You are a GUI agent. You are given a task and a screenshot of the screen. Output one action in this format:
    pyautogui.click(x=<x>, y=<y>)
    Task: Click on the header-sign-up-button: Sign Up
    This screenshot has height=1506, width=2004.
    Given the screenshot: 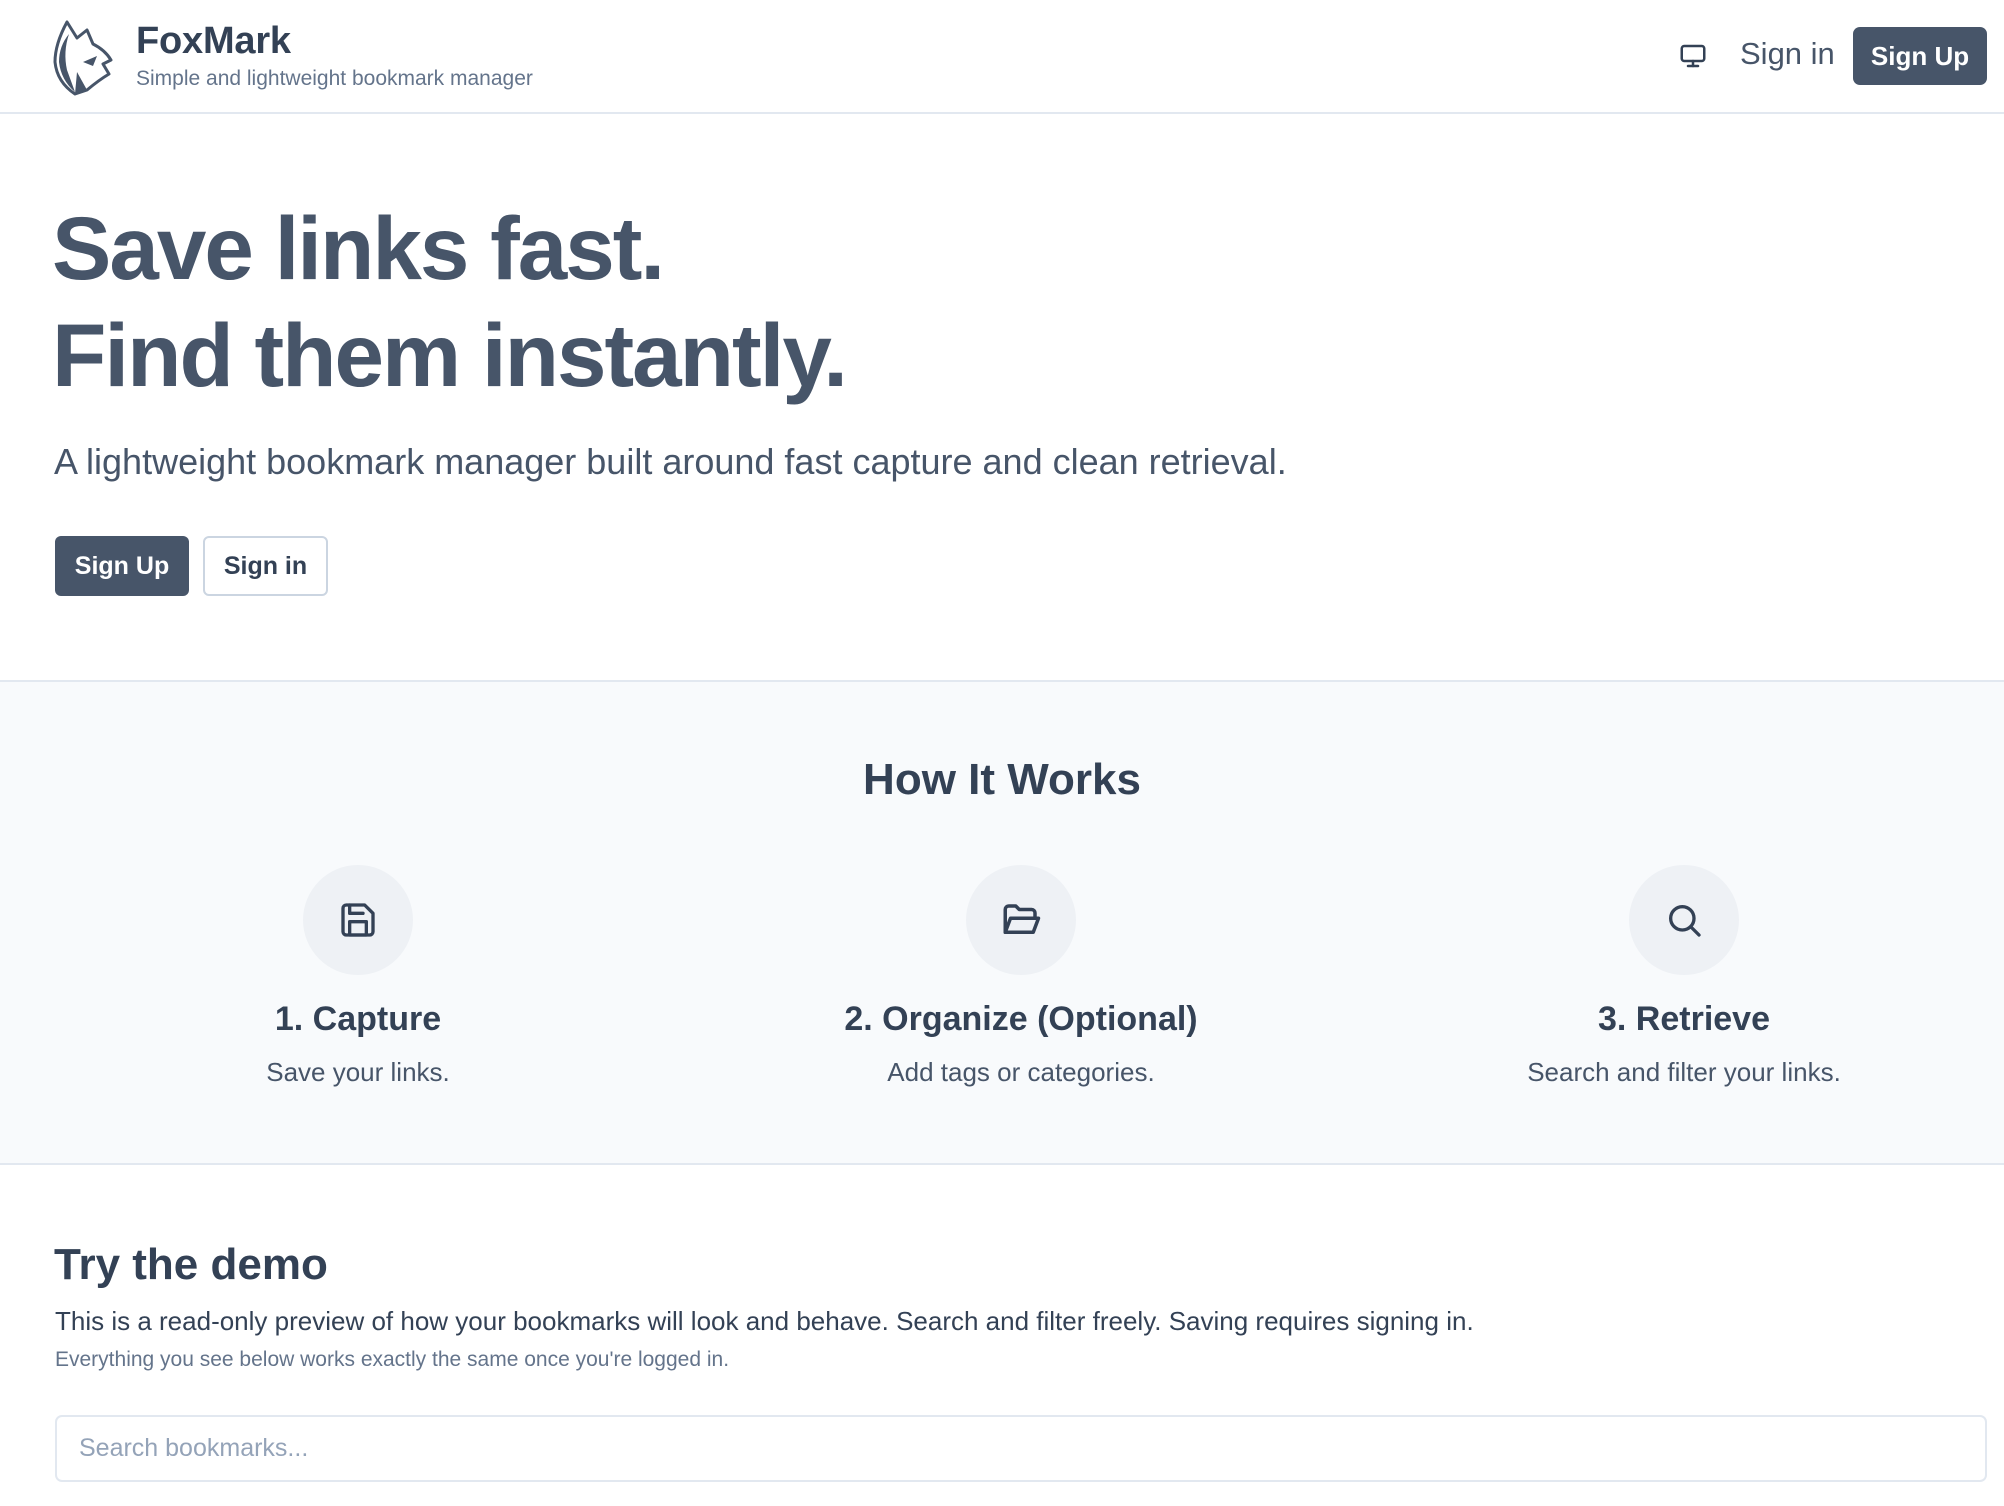 What is the action you would take?
    pyautogui.click(x=1920, y=56)
    